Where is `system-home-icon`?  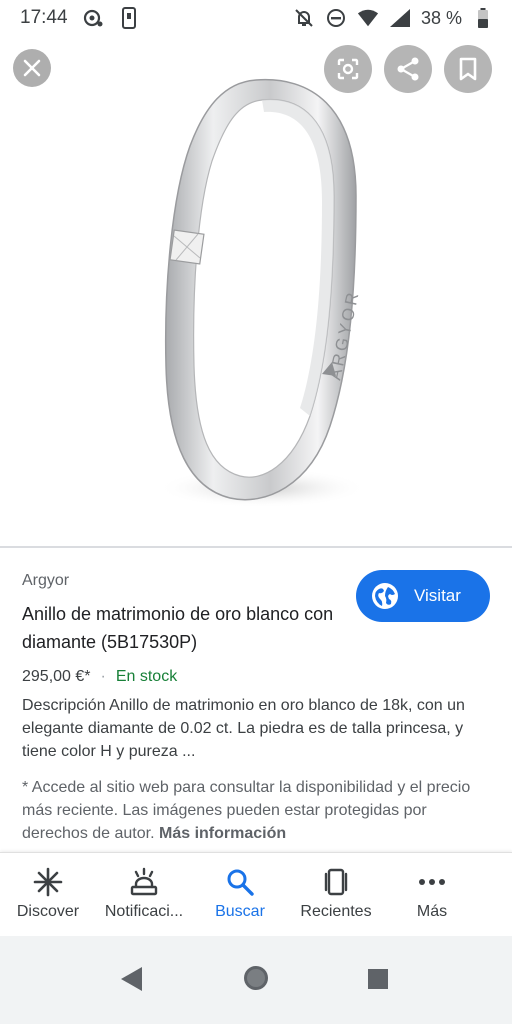
system-home-icon is located at coordinates (256, 978).